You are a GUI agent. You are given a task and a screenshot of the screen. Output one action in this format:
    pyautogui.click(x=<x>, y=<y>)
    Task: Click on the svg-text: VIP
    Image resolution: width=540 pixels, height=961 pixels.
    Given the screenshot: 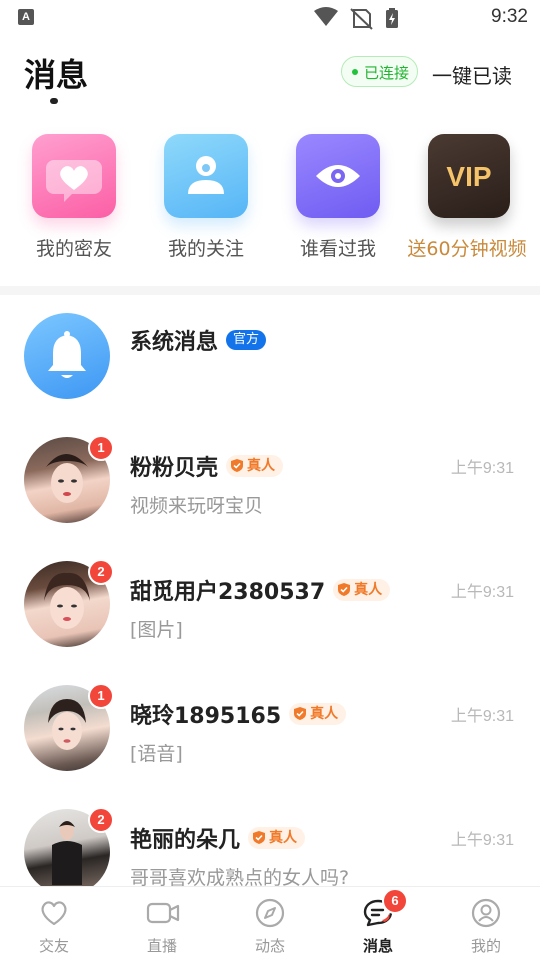 What is the action you would take?
    pyautogui.click(x=468, y=176)
    